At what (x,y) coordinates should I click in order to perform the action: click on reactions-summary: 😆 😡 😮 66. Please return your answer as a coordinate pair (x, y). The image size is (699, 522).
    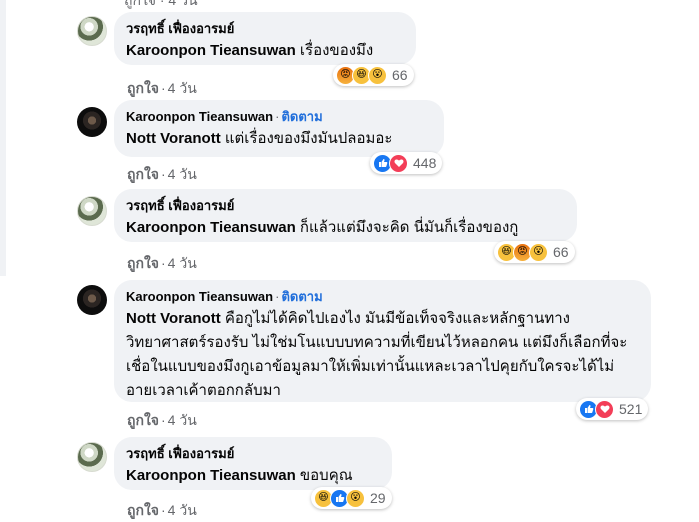
    Looking at the image, I should click on (534, 252).